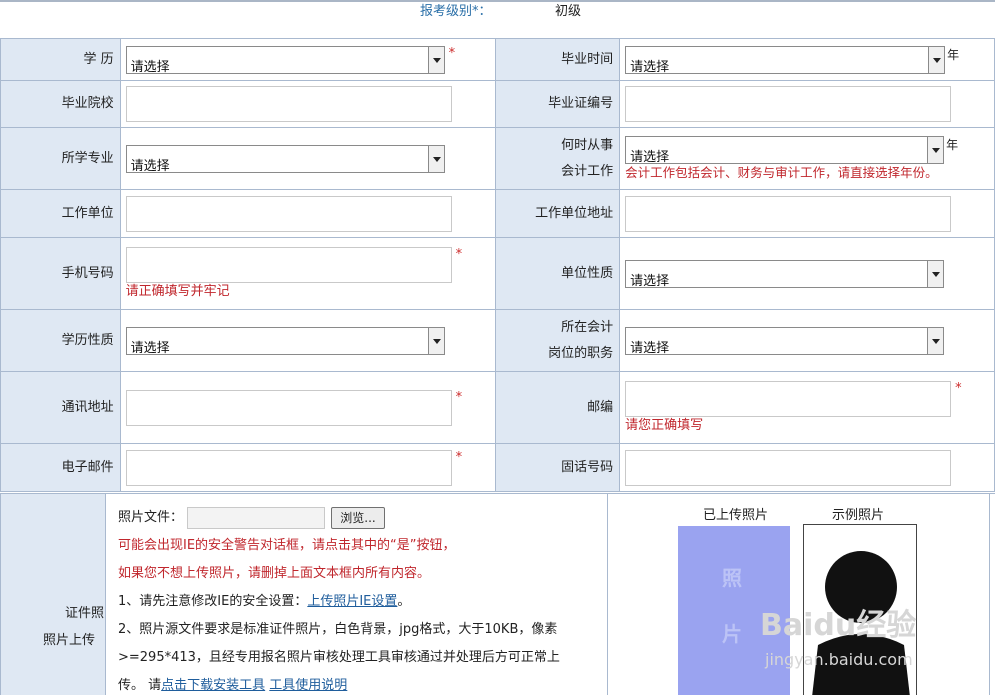 Image resolution: width=995 pixels, height=695 pixels. I want to click on grad-time-select: 请选择, so click(785, 60).